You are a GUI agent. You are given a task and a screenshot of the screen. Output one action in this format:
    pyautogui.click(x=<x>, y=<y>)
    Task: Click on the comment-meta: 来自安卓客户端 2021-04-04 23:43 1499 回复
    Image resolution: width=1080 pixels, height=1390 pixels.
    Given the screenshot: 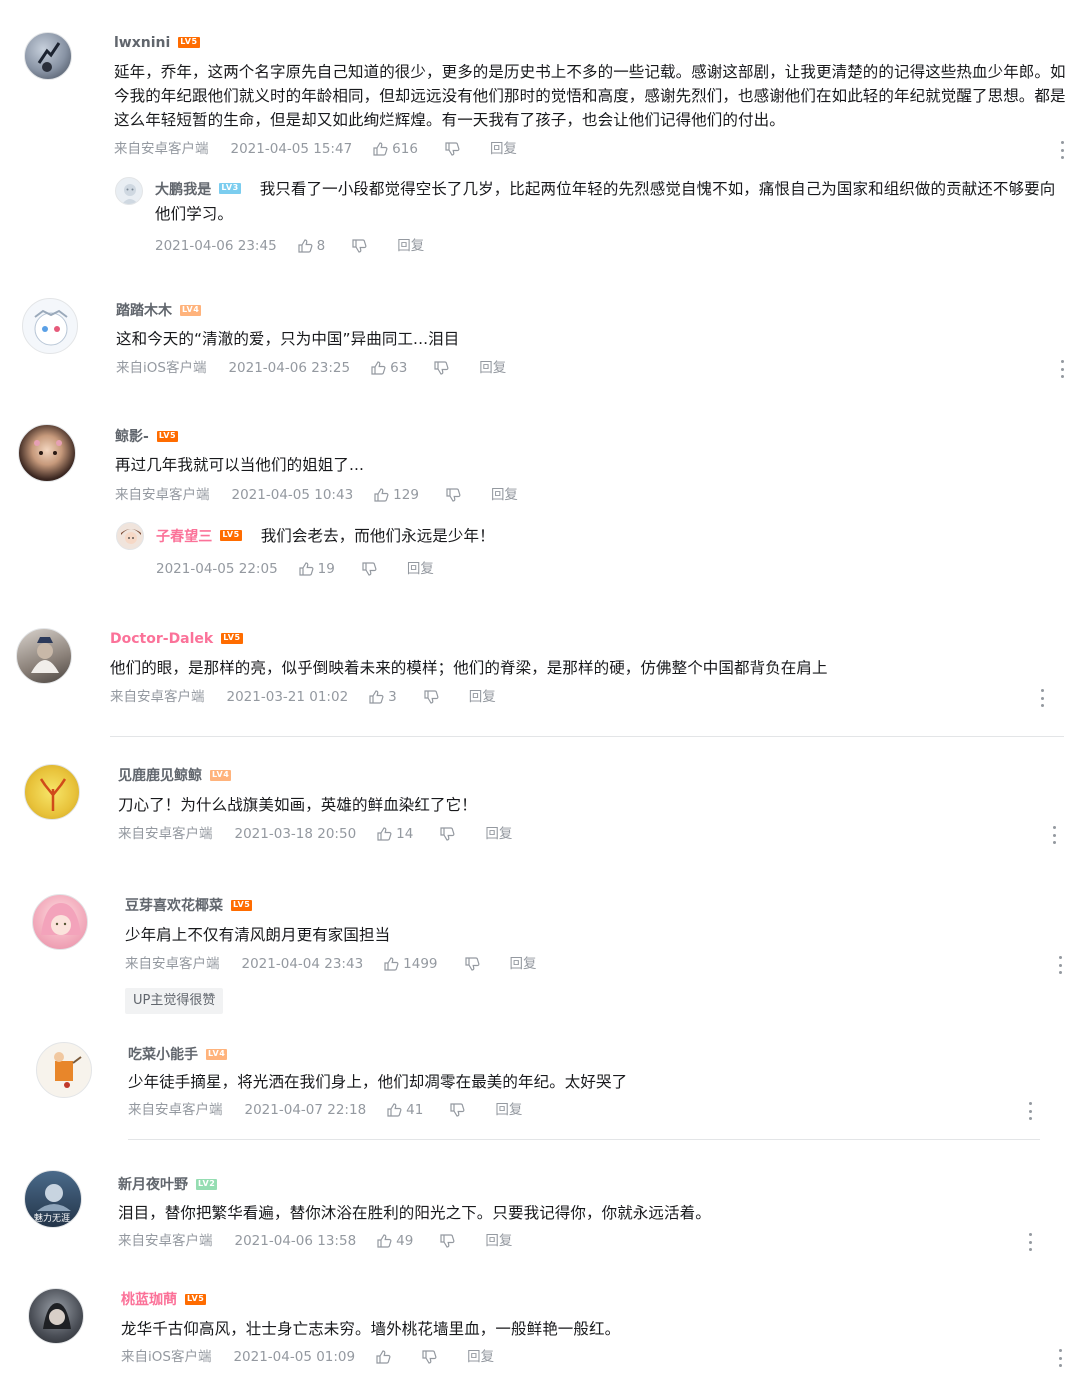 What is the action you would take?
    pyautogui.click(x=331, y=964)
    